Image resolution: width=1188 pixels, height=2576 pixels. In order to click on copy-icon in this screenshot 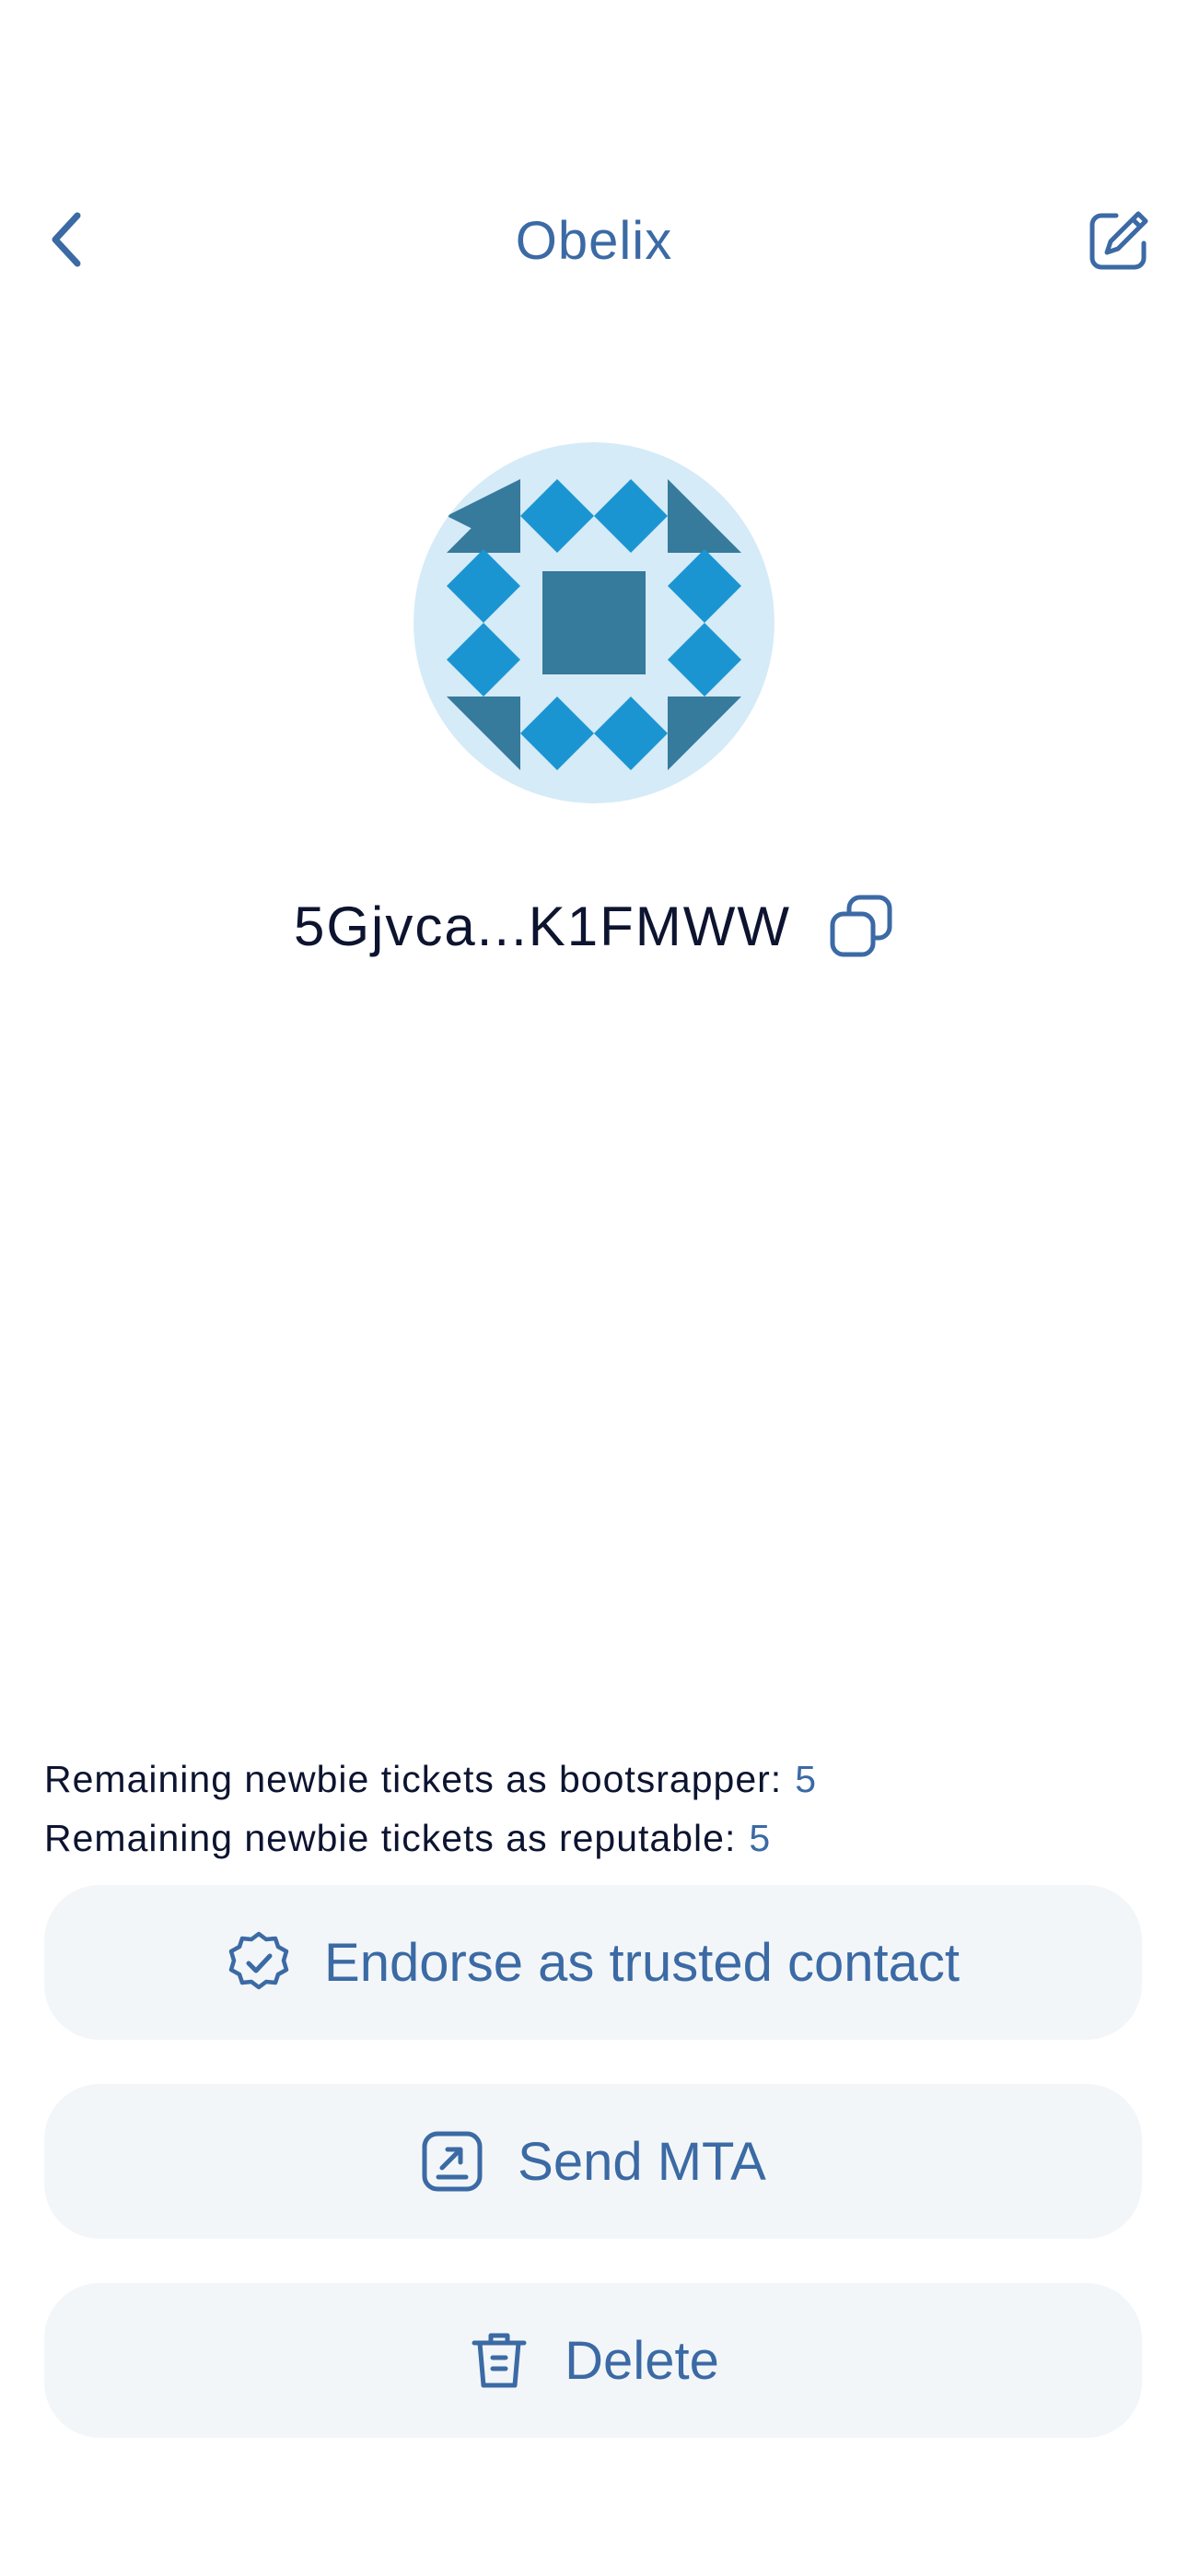, I will do `click(861, 926)`.